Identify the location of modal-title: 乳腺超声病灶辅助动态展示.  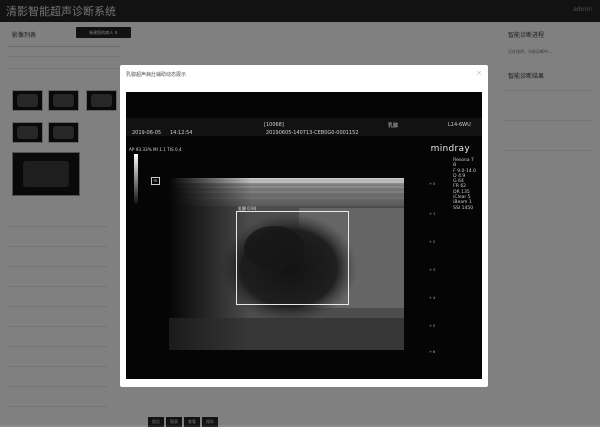
(156, 75).